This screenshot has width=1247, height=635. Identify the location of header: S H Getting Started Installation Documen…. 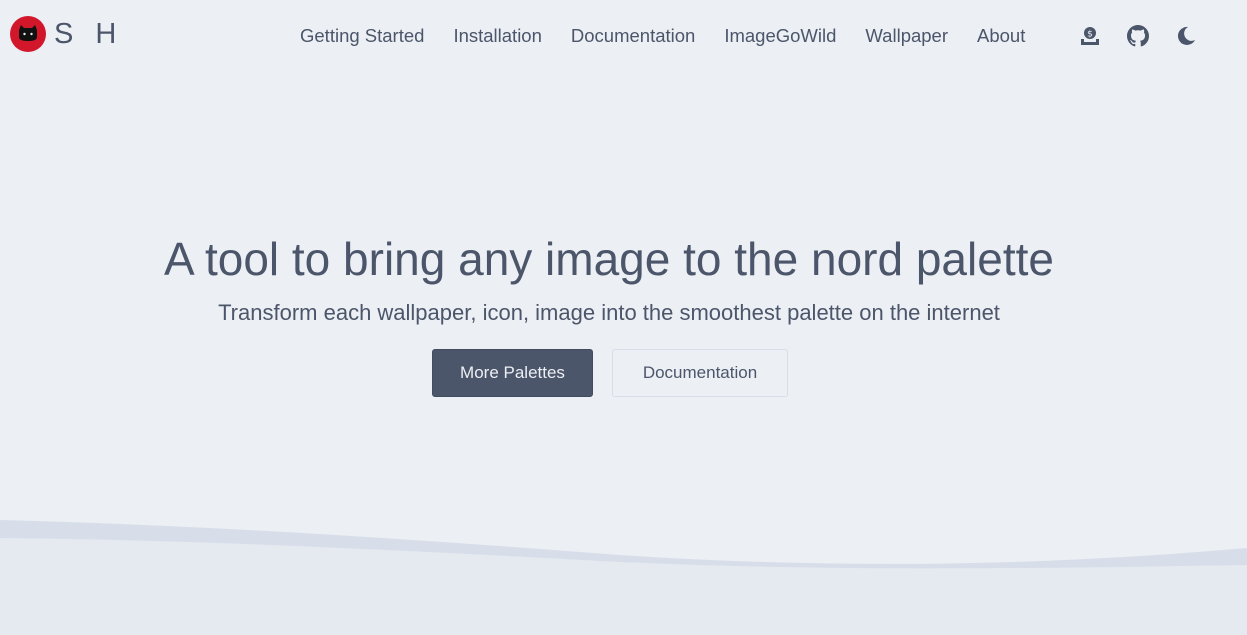
(623, 36).